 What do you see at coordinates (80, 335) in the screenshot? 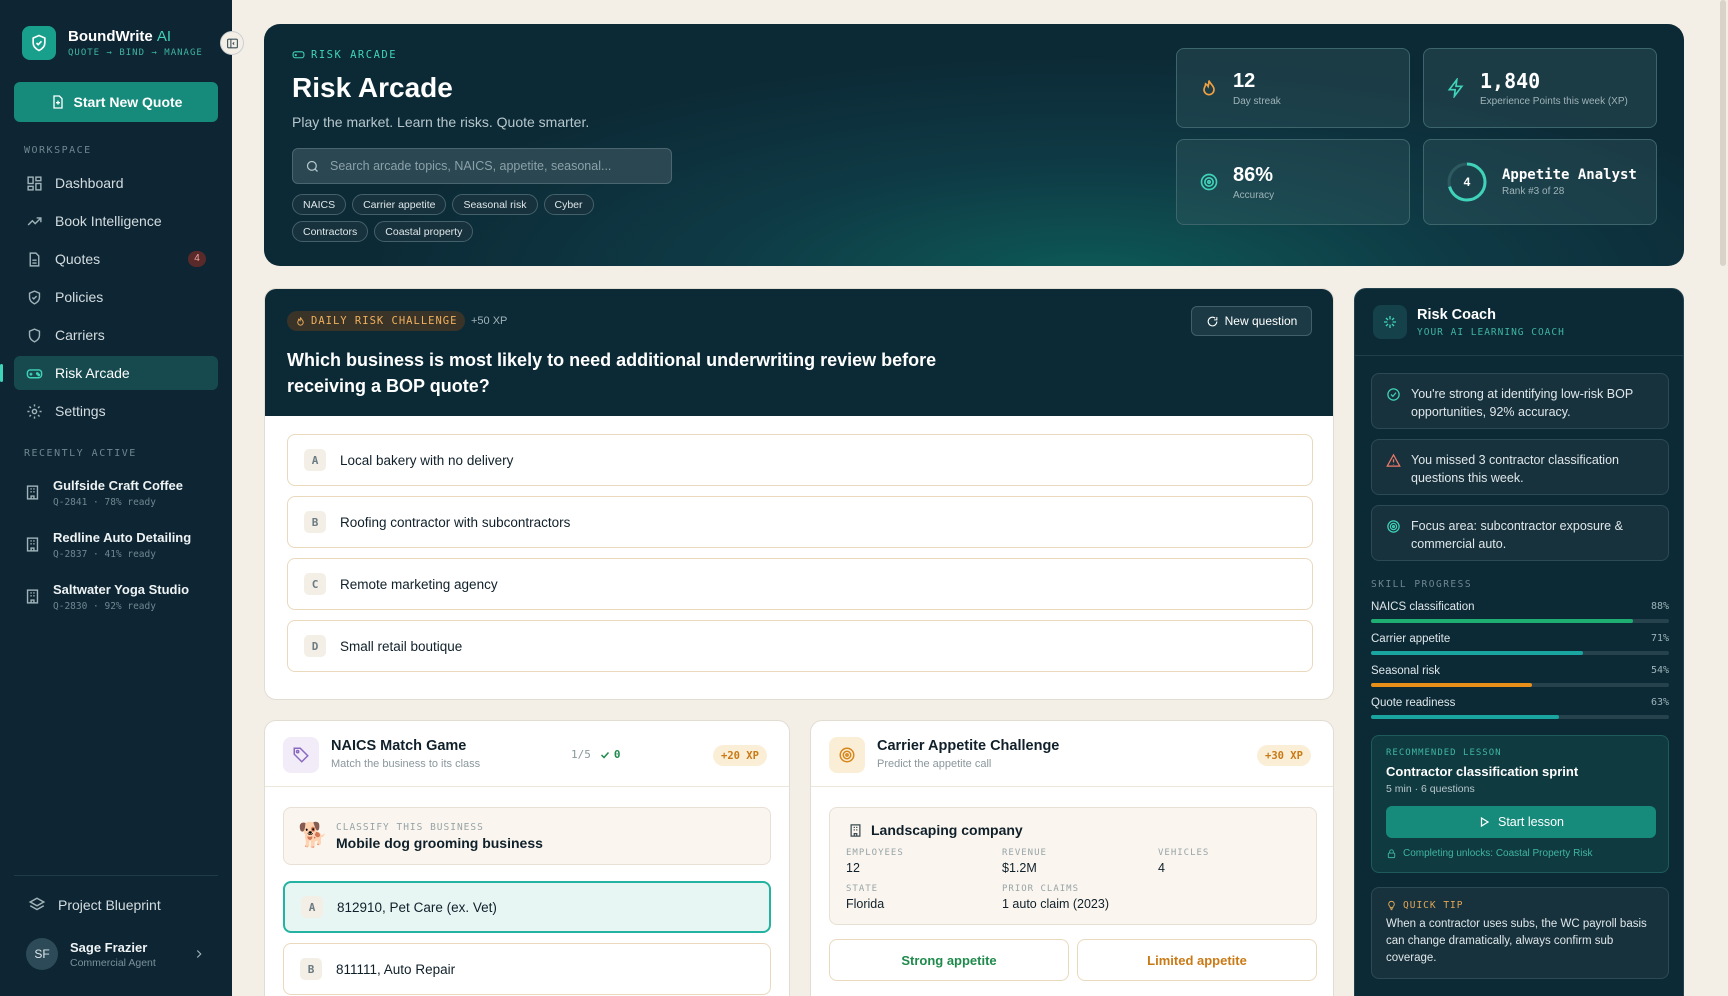
I see `nav-label: Carriers` at bounding box center [80, 335].